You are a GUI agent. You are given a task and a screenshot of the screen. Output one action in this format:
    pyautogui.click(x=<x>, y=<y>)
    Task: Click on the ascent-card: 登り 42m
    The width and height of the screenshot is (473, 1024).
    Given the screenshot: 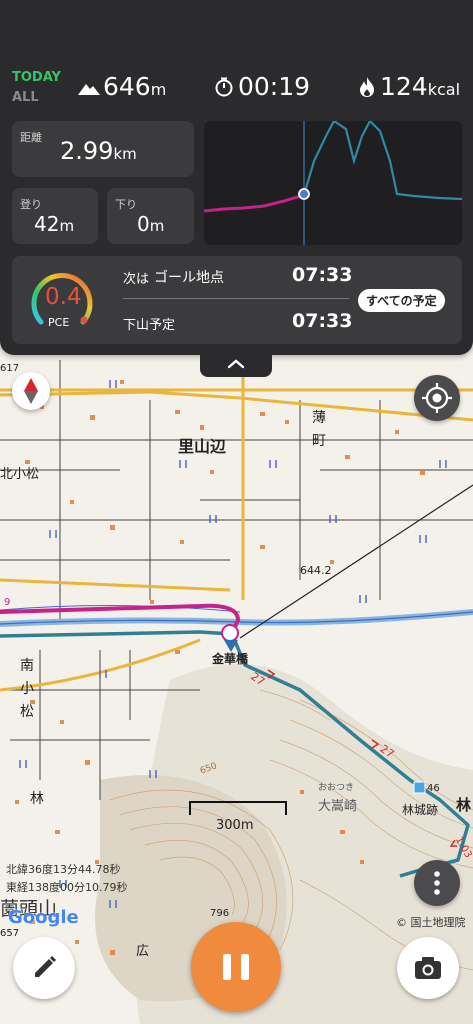 What is the action you would take?
    pyautogui.click(x=55, y=216)
    